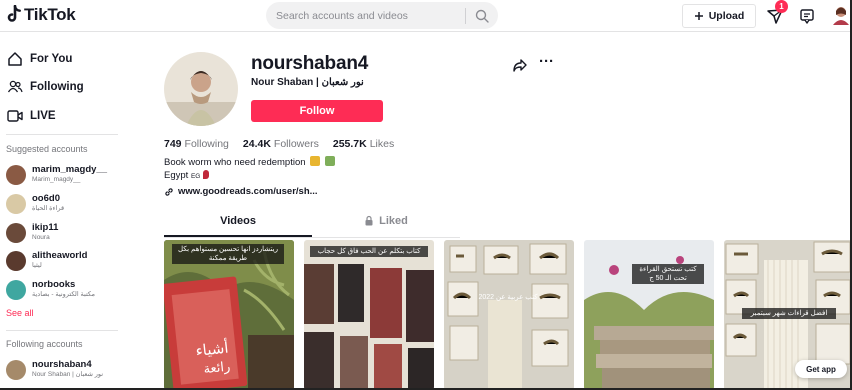  I want to click on bio-line: Egypt, so click(176, 175).